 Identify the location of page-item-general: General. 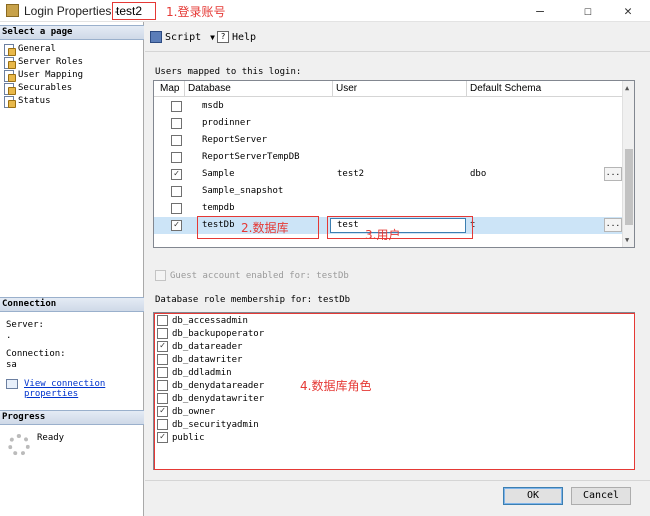
(29, 49).